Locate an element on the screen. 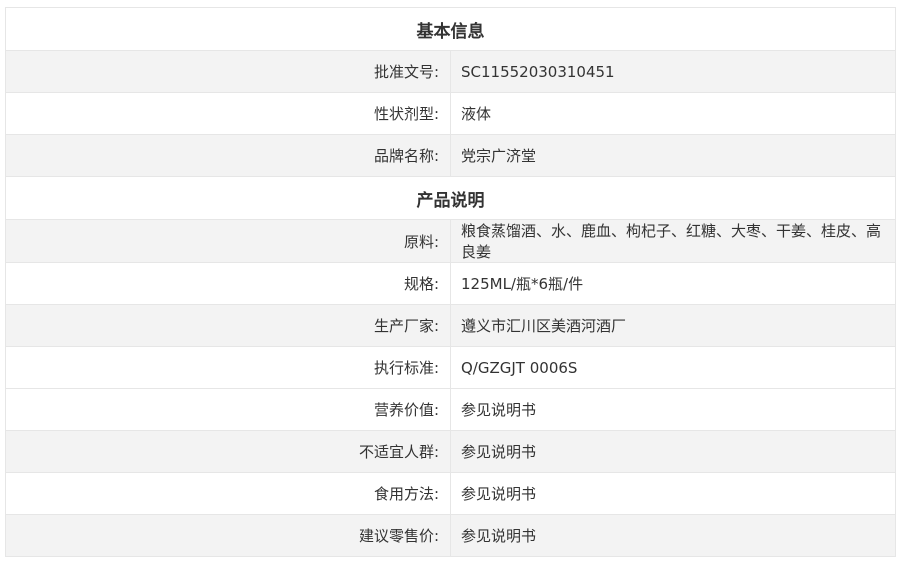 Image resolution: width=901 pixels, height=577 pixels. table-row: 建议零售价: 参见说明书 is located at coordinates (450, 535).